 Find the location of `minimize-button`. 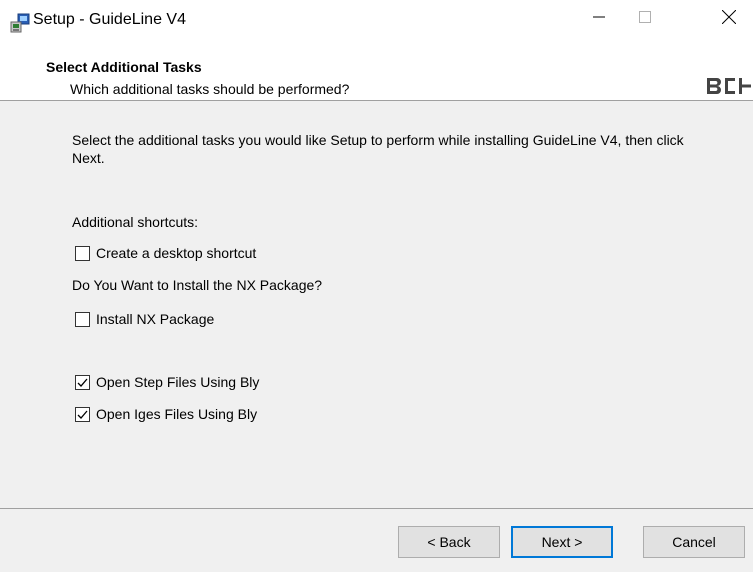

minimize-button is located at coordinates (599, 17).